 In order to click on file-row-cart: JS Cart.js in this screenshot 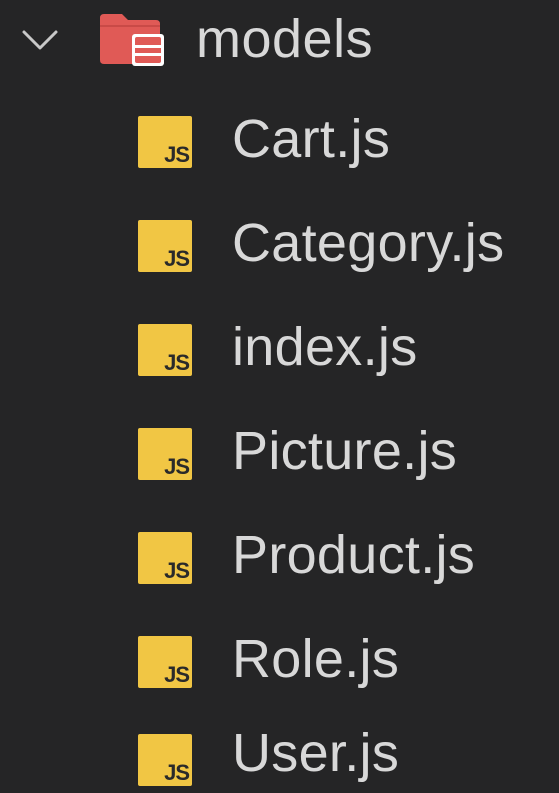, I will do `click(279, 142)`.